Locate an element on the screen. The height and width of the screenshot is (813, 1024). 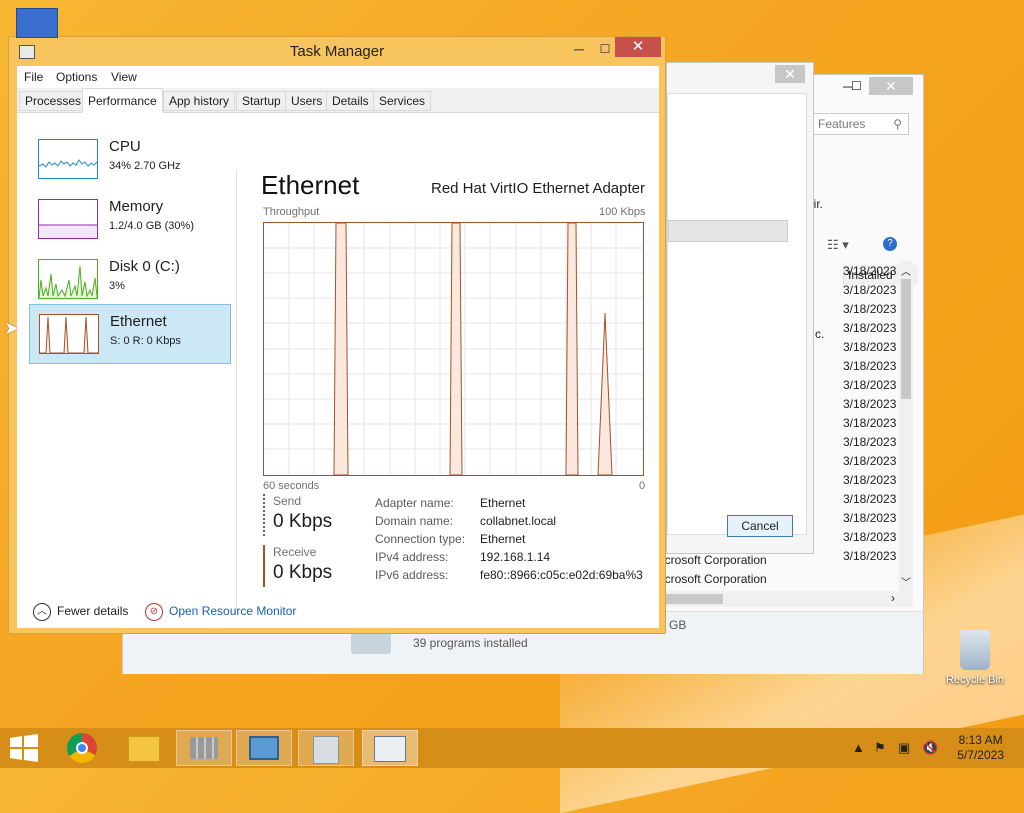
property-row: Domain name: collabnet.local is located at coordinates (466, 521).